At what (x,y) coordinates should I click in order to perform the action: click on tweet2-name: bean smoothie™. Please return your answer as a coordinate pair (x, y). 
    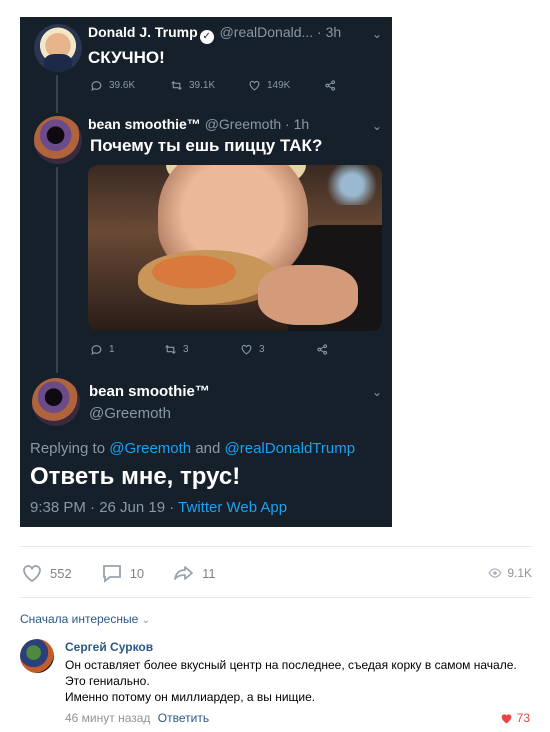
    Looking at the image, I should click on (144, 124).